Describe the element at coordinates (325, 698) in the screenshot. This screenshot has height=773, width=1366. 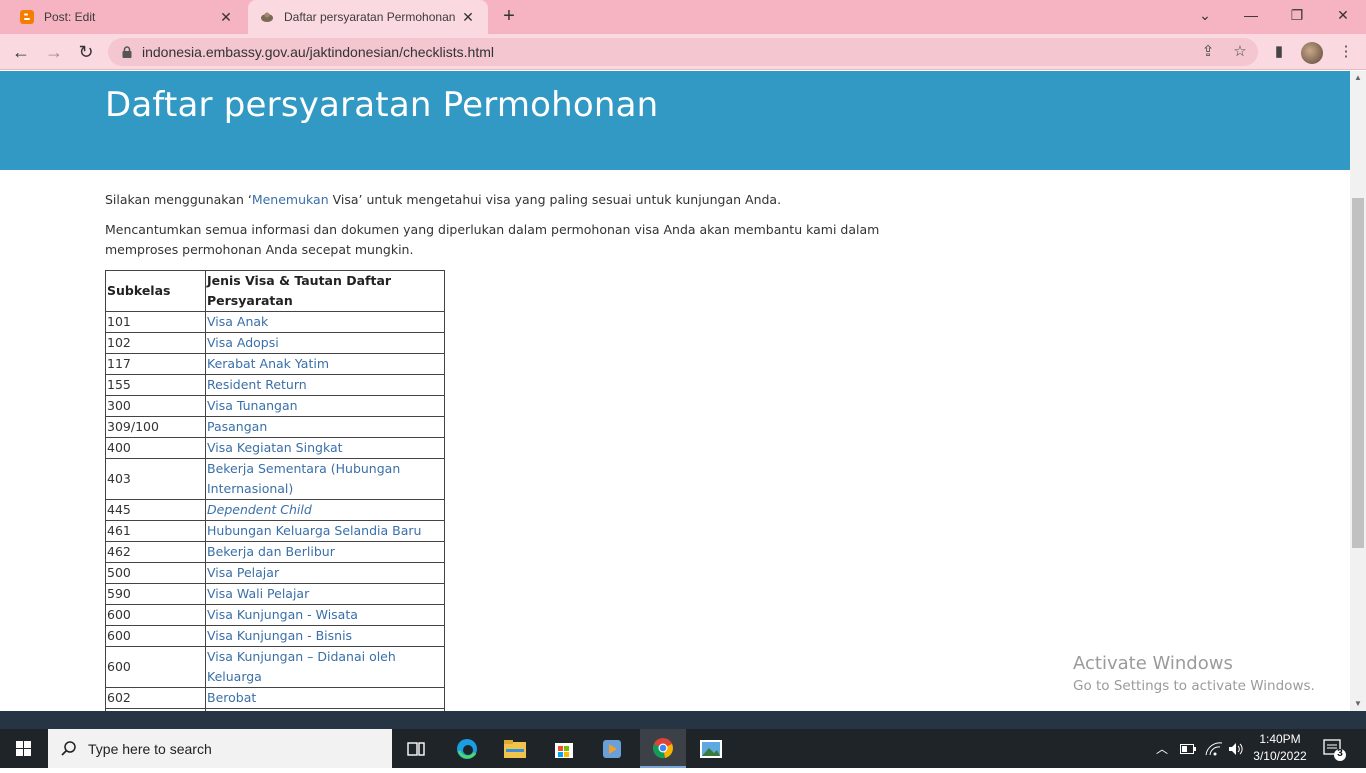
I see `visa-type-cell: Berobat` at that location.